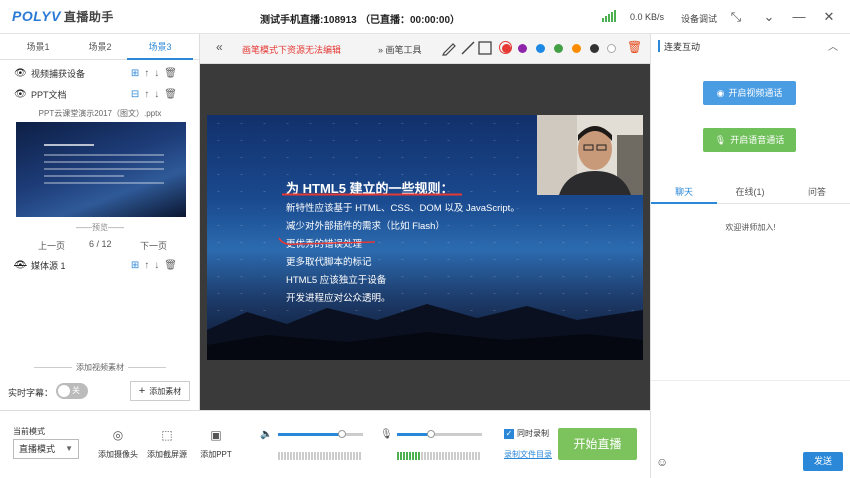 The image size is (850, 478). What do you see at coordinates (720, 93) in the screenshot?
I see `camera-icon: ◉` at bounding box center [720, 93].